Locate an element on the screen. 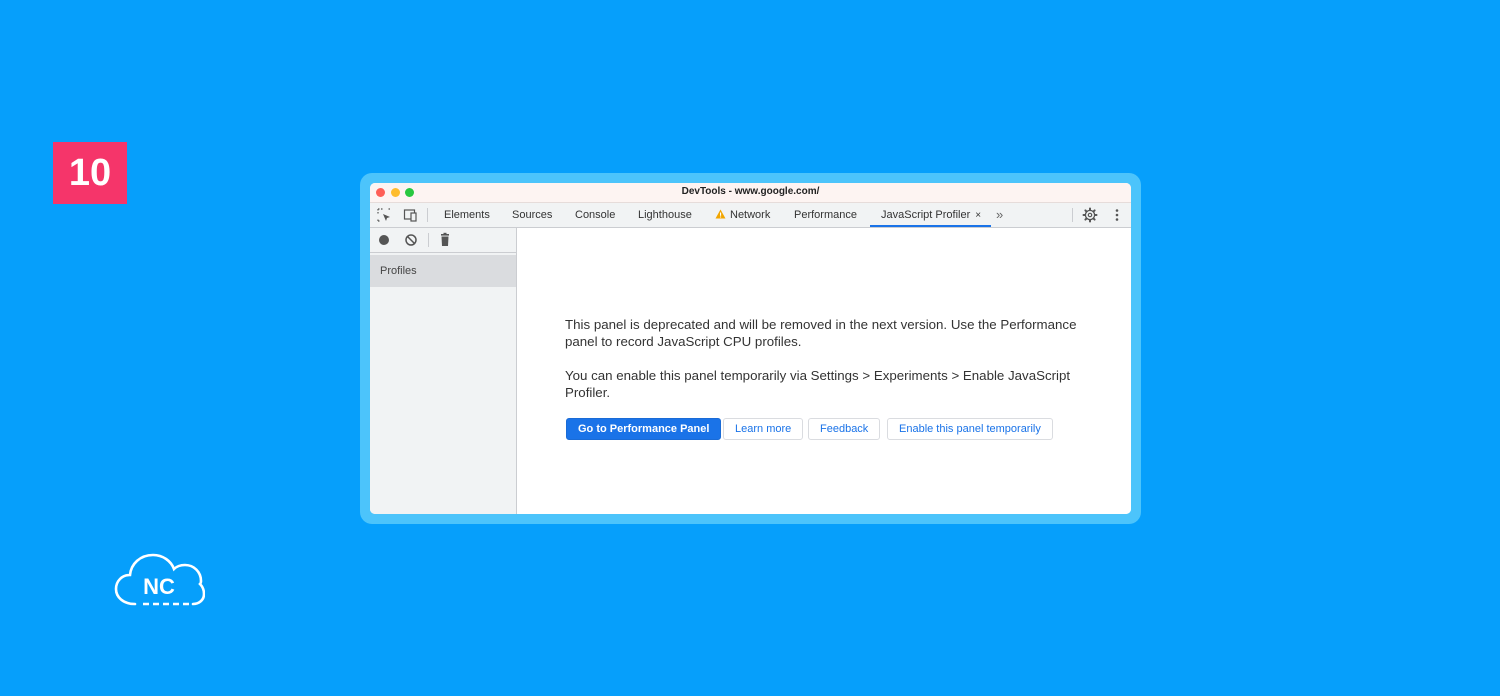 This screenshot has height=696, width=1500. tab-label: Console is located at coordinates (595, 215).